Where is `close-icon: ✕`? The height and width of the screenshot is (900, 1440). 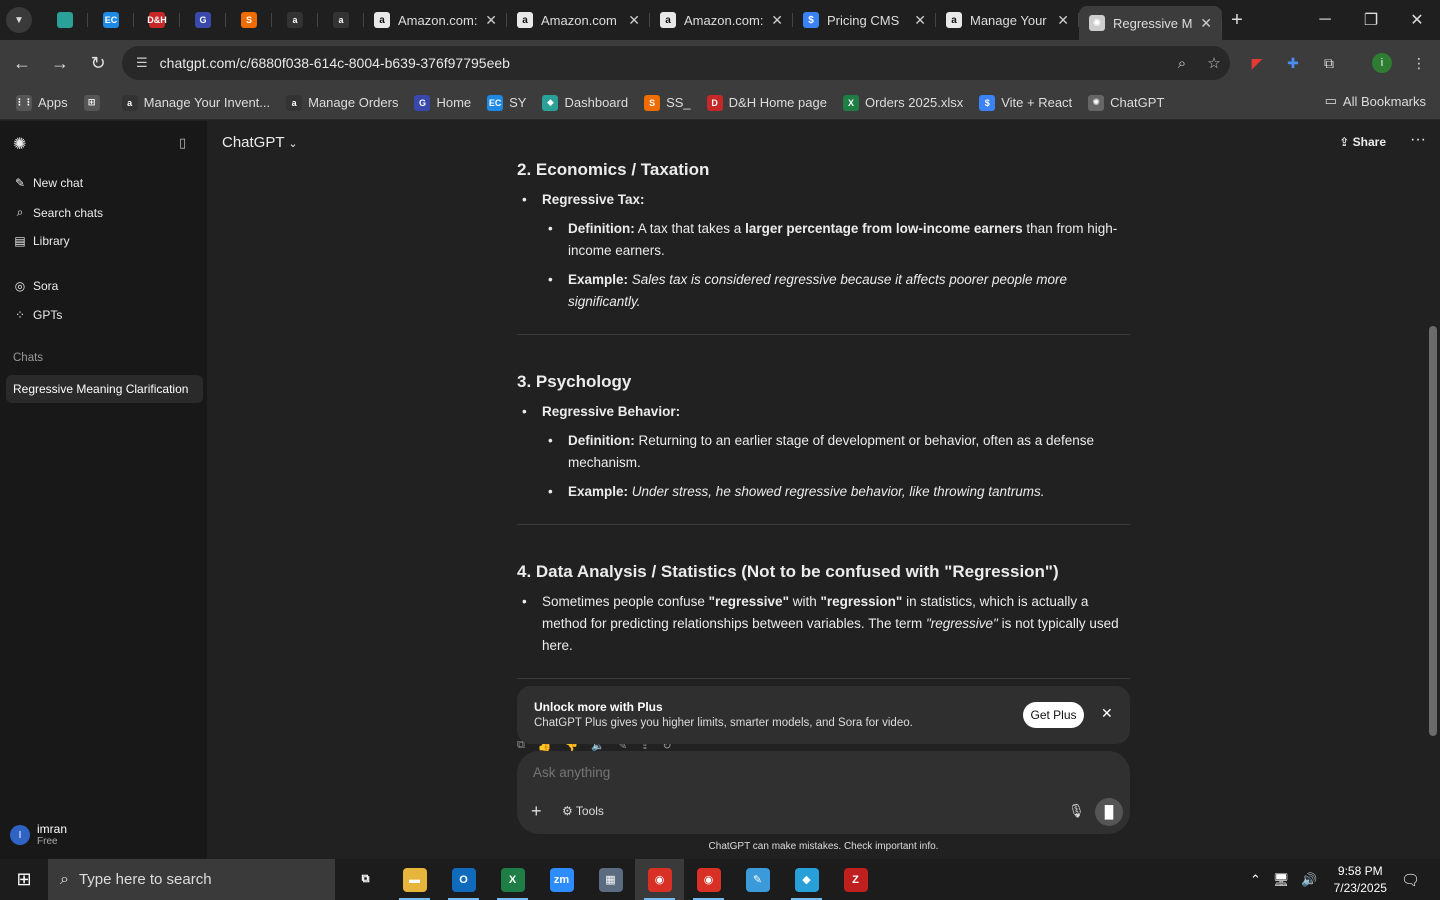 close-icon: ✕ is located at coordinates (1107, 713).